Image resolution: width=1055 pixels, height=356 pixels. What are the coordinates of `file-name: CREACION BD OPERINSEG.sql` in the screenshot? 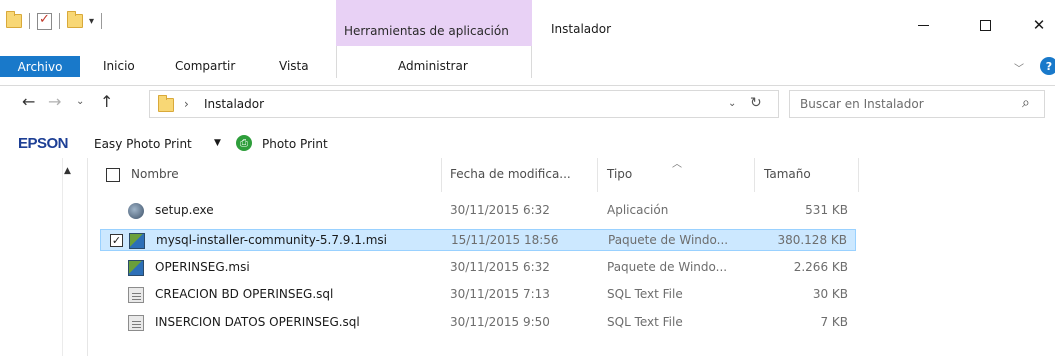 It's located at (244, 294).